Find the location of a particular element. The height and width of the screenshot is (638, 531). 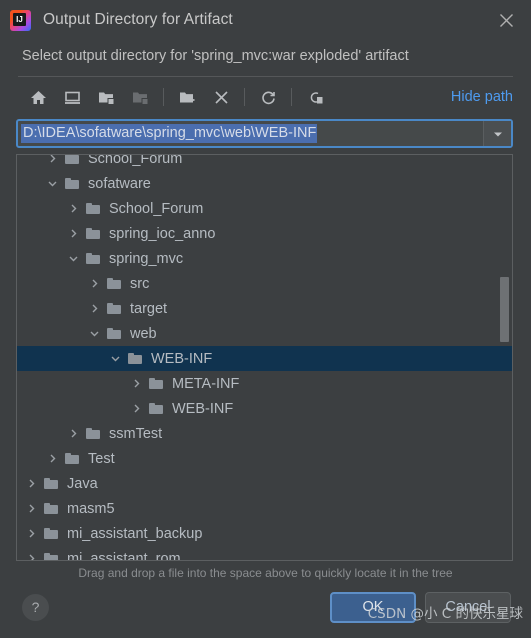

home-icon is located at coordinates (38, 97).